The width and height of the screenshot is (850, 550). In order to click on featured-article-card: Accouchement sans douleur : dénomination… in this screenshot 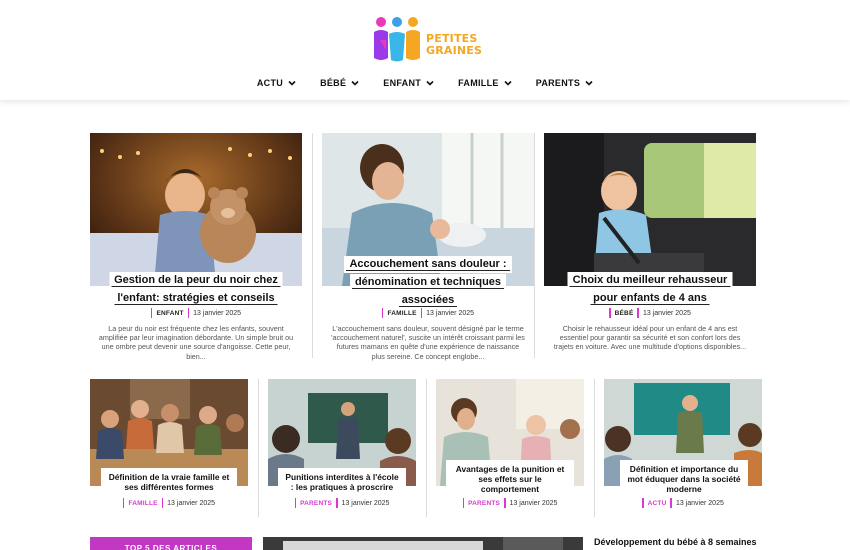, I will do `click(428, 247)`.